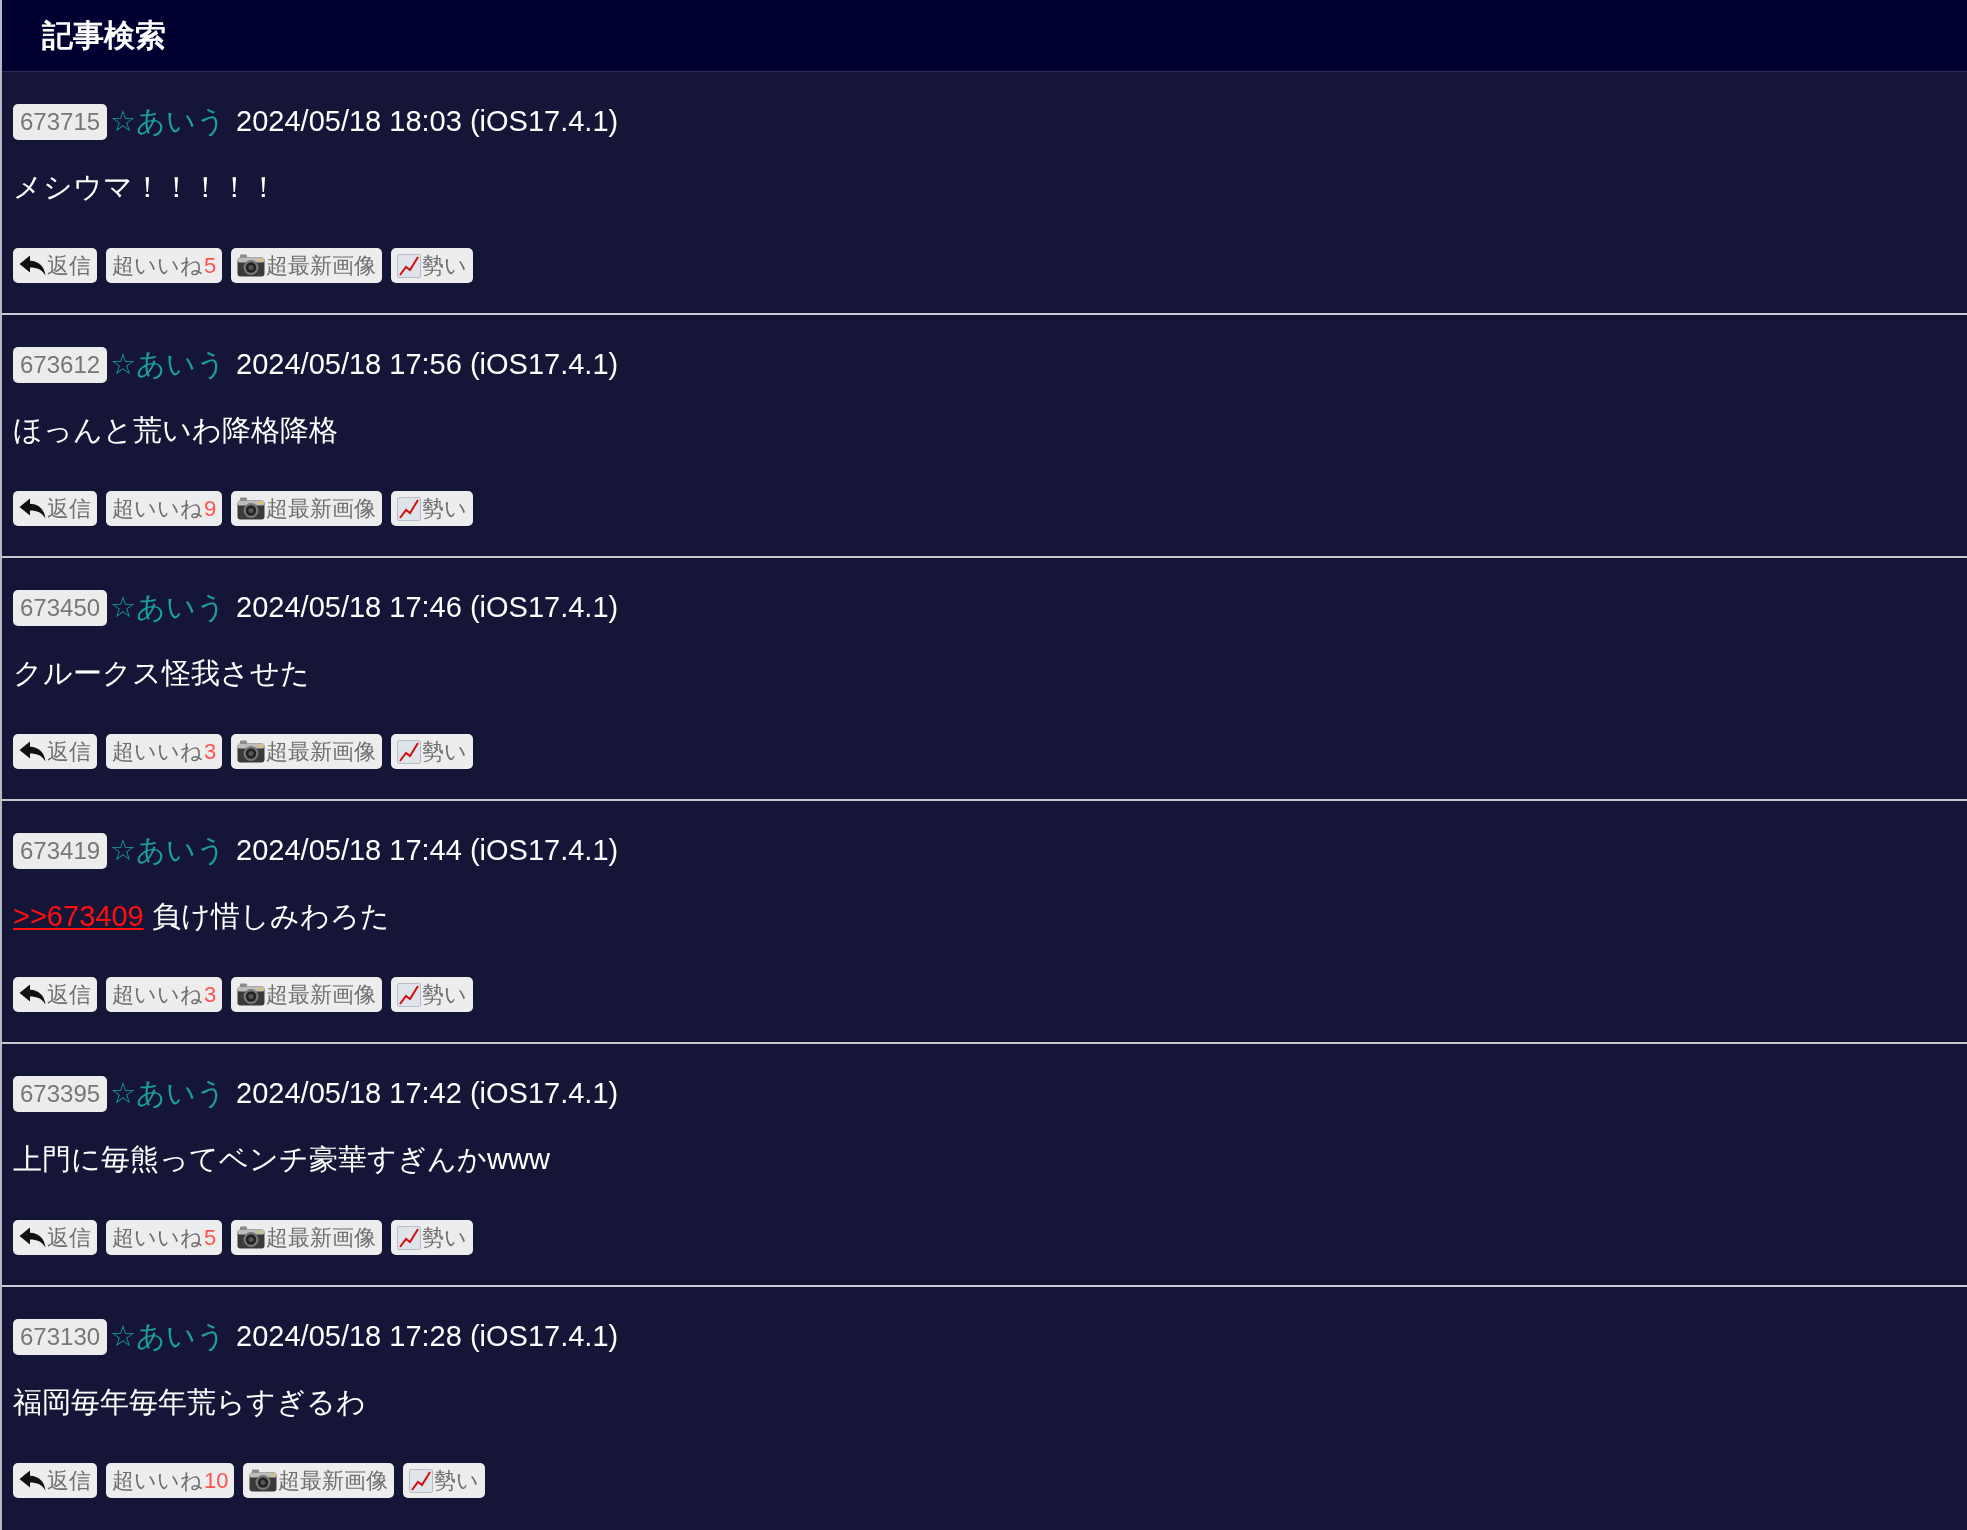 Image resolution: width=1967 pixels, height=1530 pixels. What do you see at coordinates (60, 1337) in the screenshot?
I see `post-number: 673130` at bounding box center [60, 1337].